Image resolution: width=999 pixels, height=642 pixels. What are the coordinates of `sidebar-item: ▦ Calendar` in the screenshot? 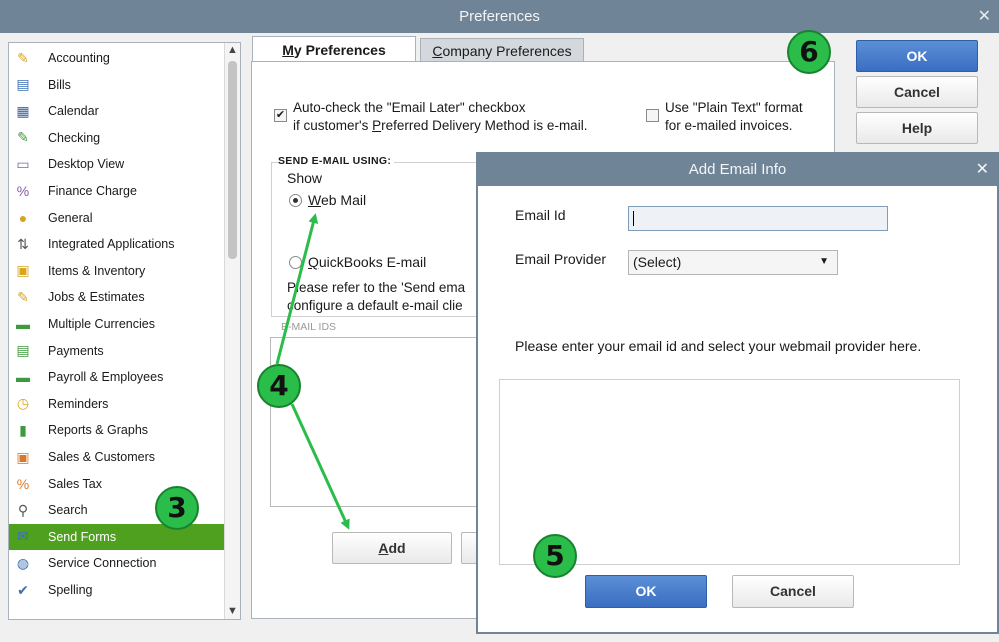 It's located at (116, 111).